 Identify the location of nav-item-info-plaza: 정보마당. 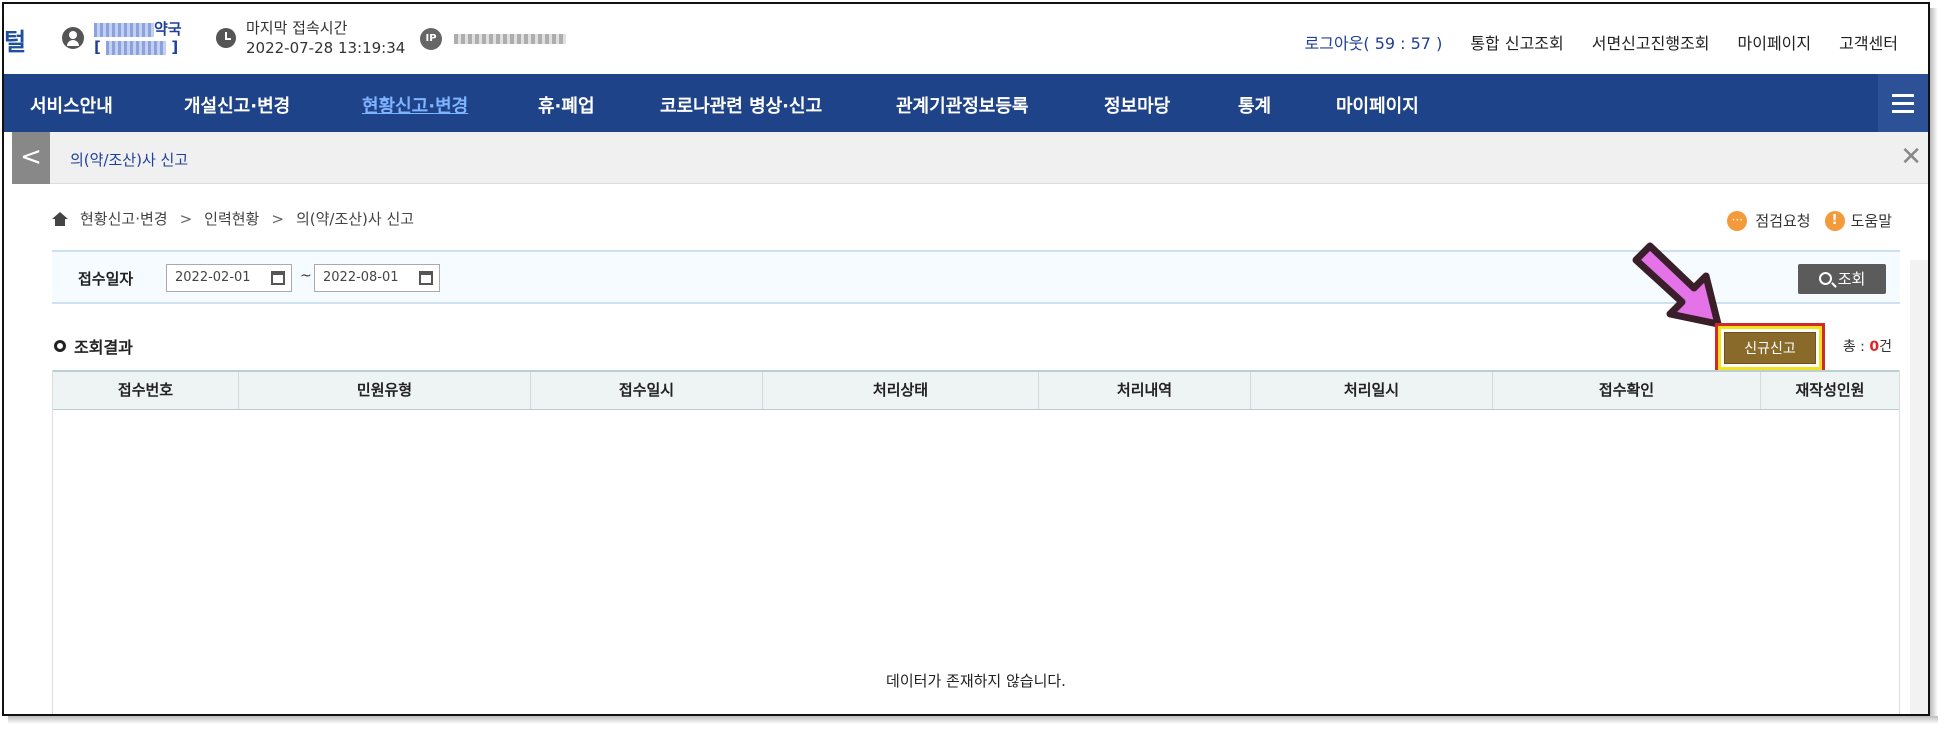
(1137, 105).